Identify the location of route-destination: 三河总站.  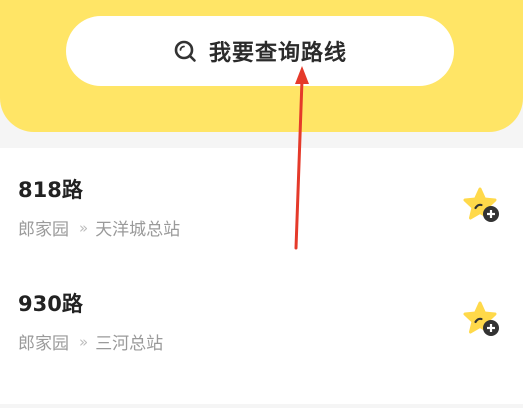
(129, 344).